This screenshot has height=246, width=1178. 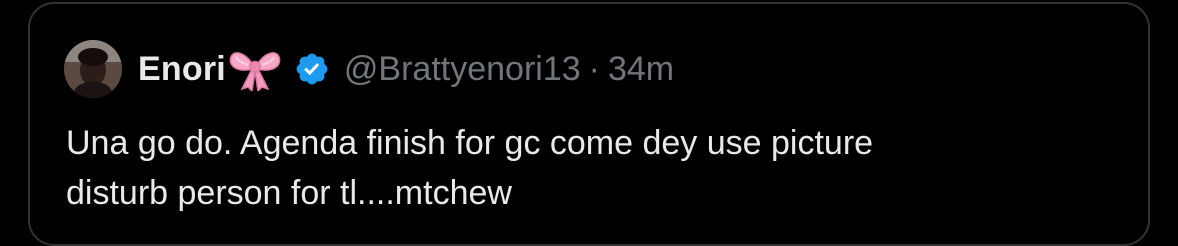 I want to click on timestamp: 34m, so click(x=641, y=69).